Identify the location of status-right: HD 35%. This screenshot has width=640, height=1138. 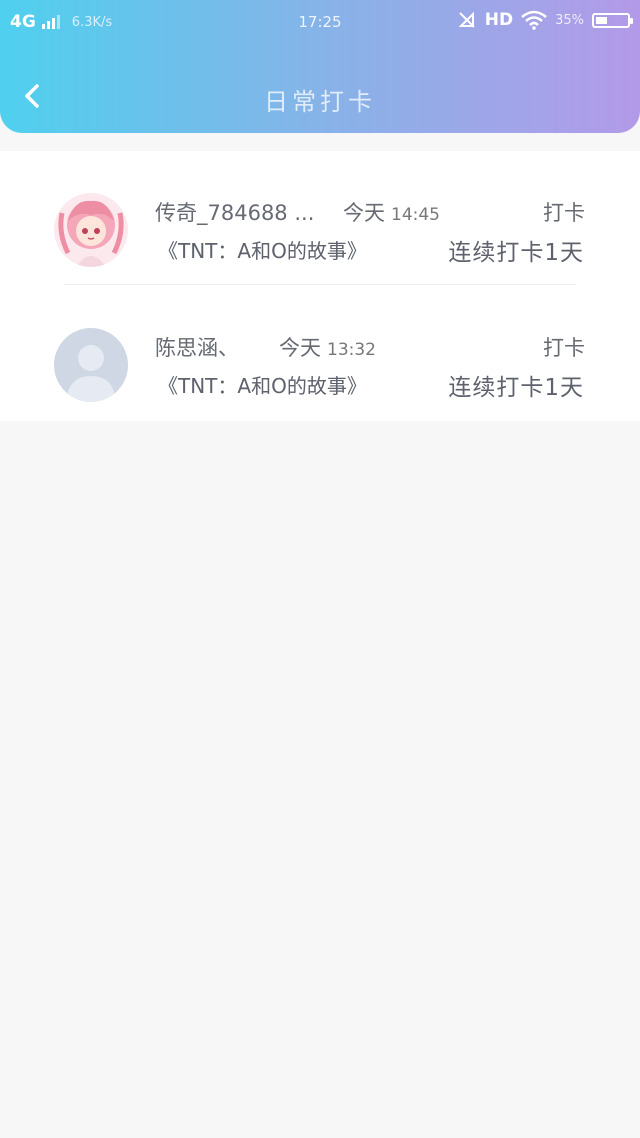
(545, 20).